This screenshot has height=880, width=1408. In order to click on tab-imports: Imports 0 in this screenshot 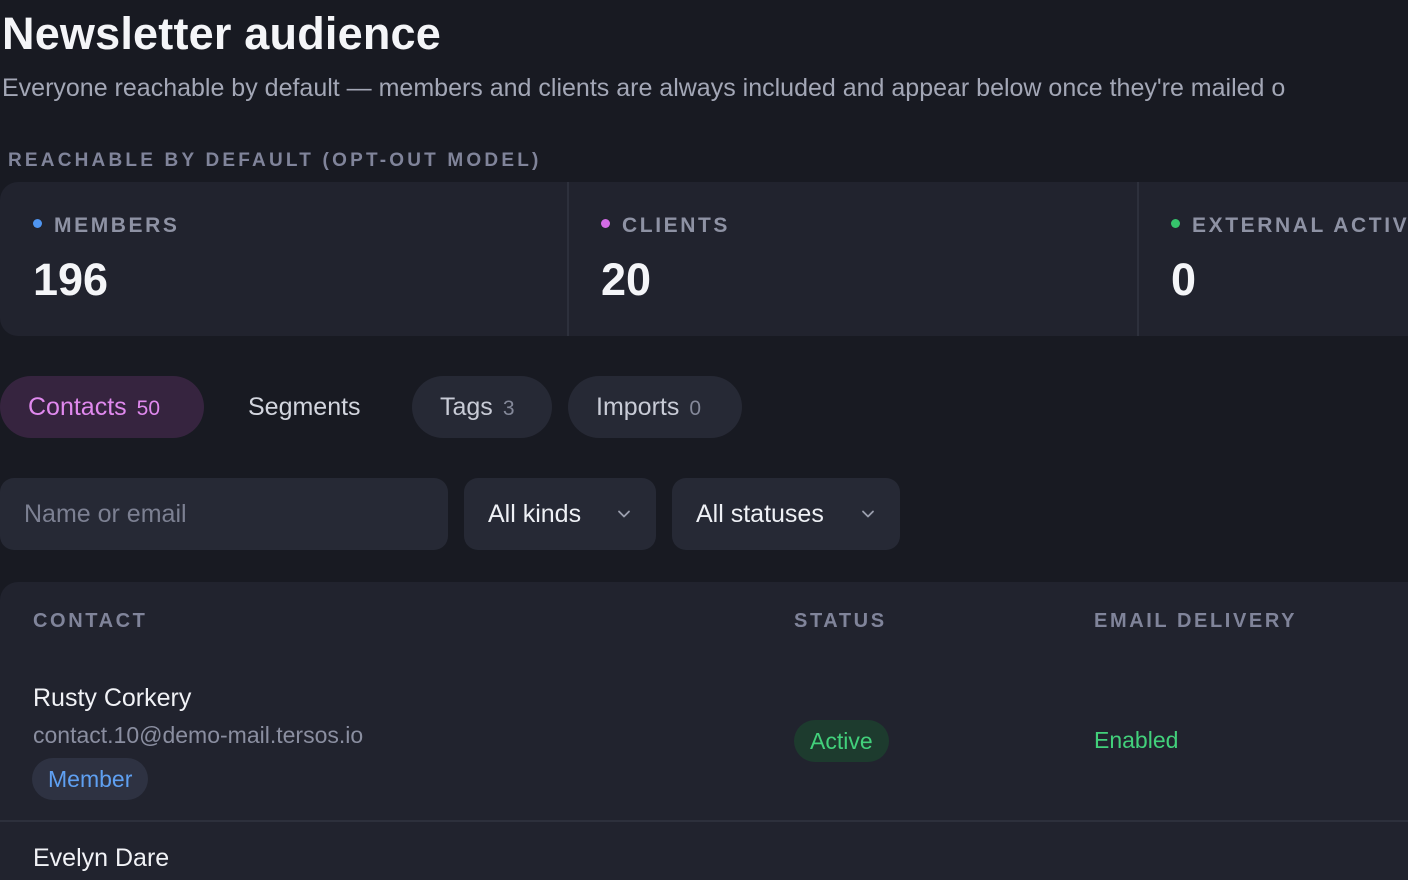, I will do `click(655, 407)`.